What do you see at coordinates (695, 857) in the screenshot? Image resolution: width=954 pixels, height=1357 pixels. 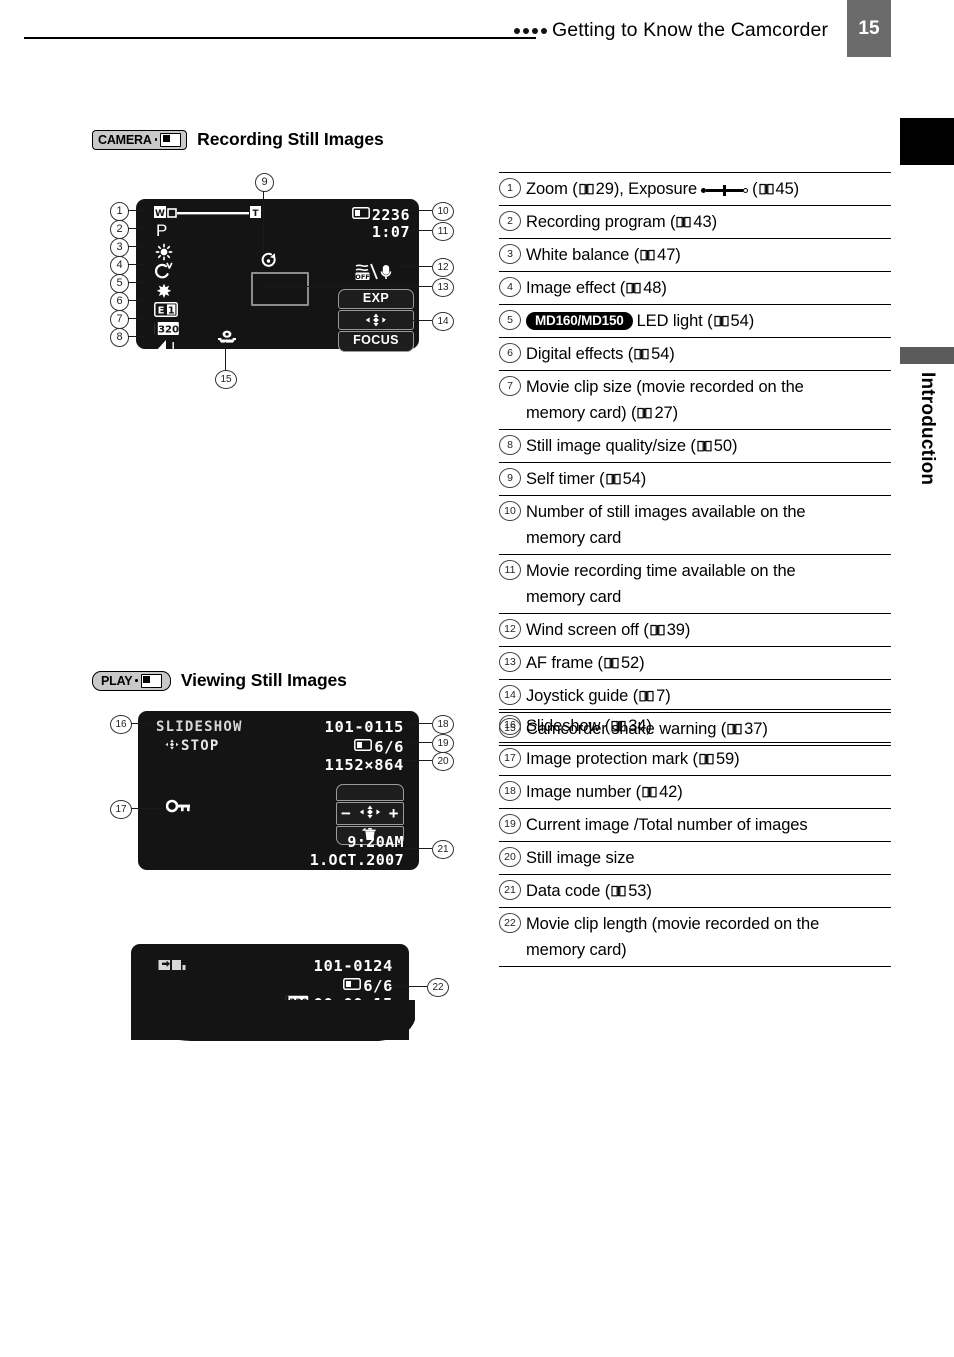 I see `legend-row: 20 Still image size` at bounding box center [695, 857].